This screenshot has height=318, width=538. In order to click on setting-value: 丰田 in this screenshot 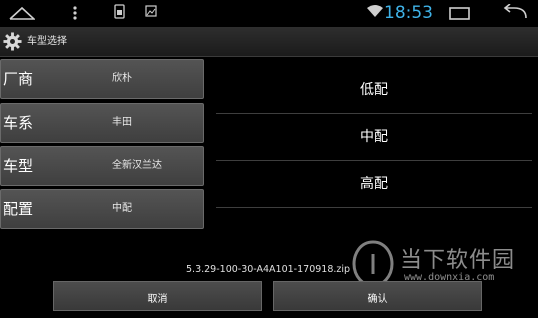, I will do `click(122, 122)`.